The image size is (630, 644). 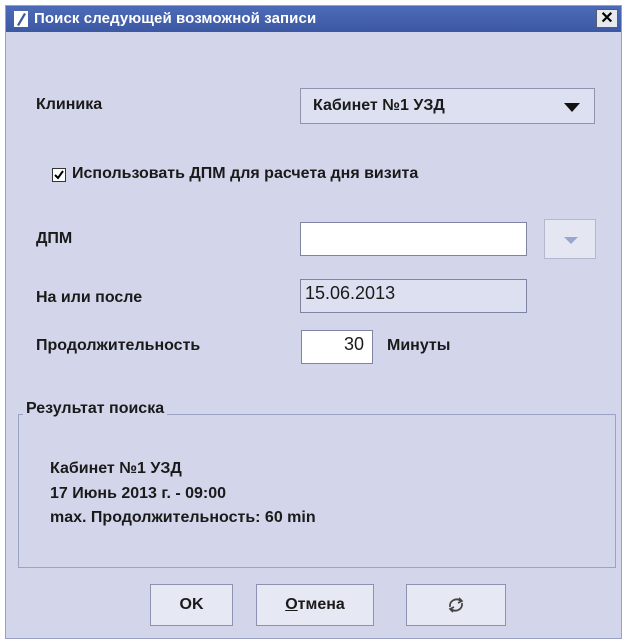 I want to click on app-icon, so click(x=21, y=19).